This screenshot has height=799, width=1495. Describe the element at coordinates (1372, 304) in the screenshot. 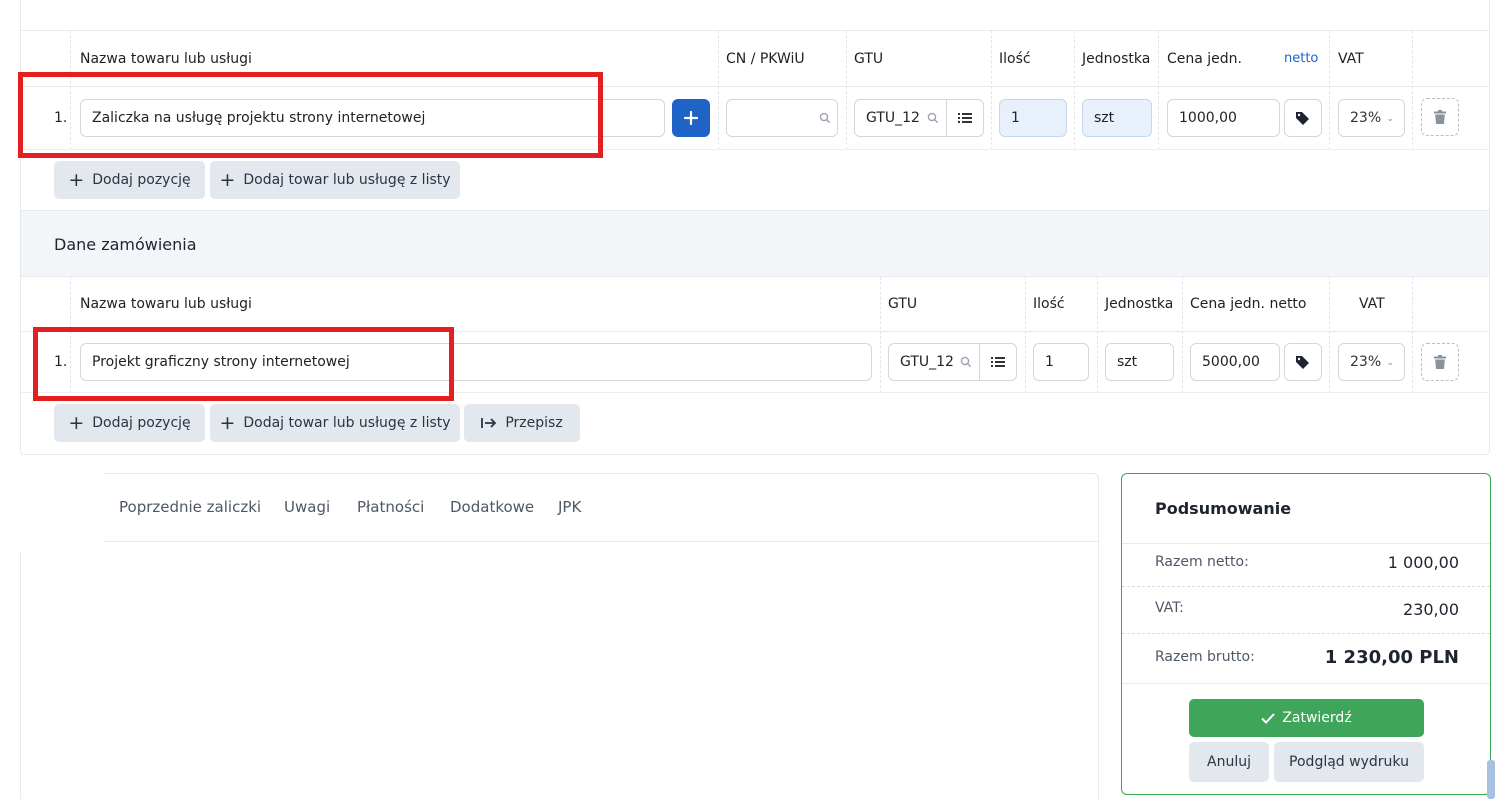

I see `col-vat-header: VAT` at that location.